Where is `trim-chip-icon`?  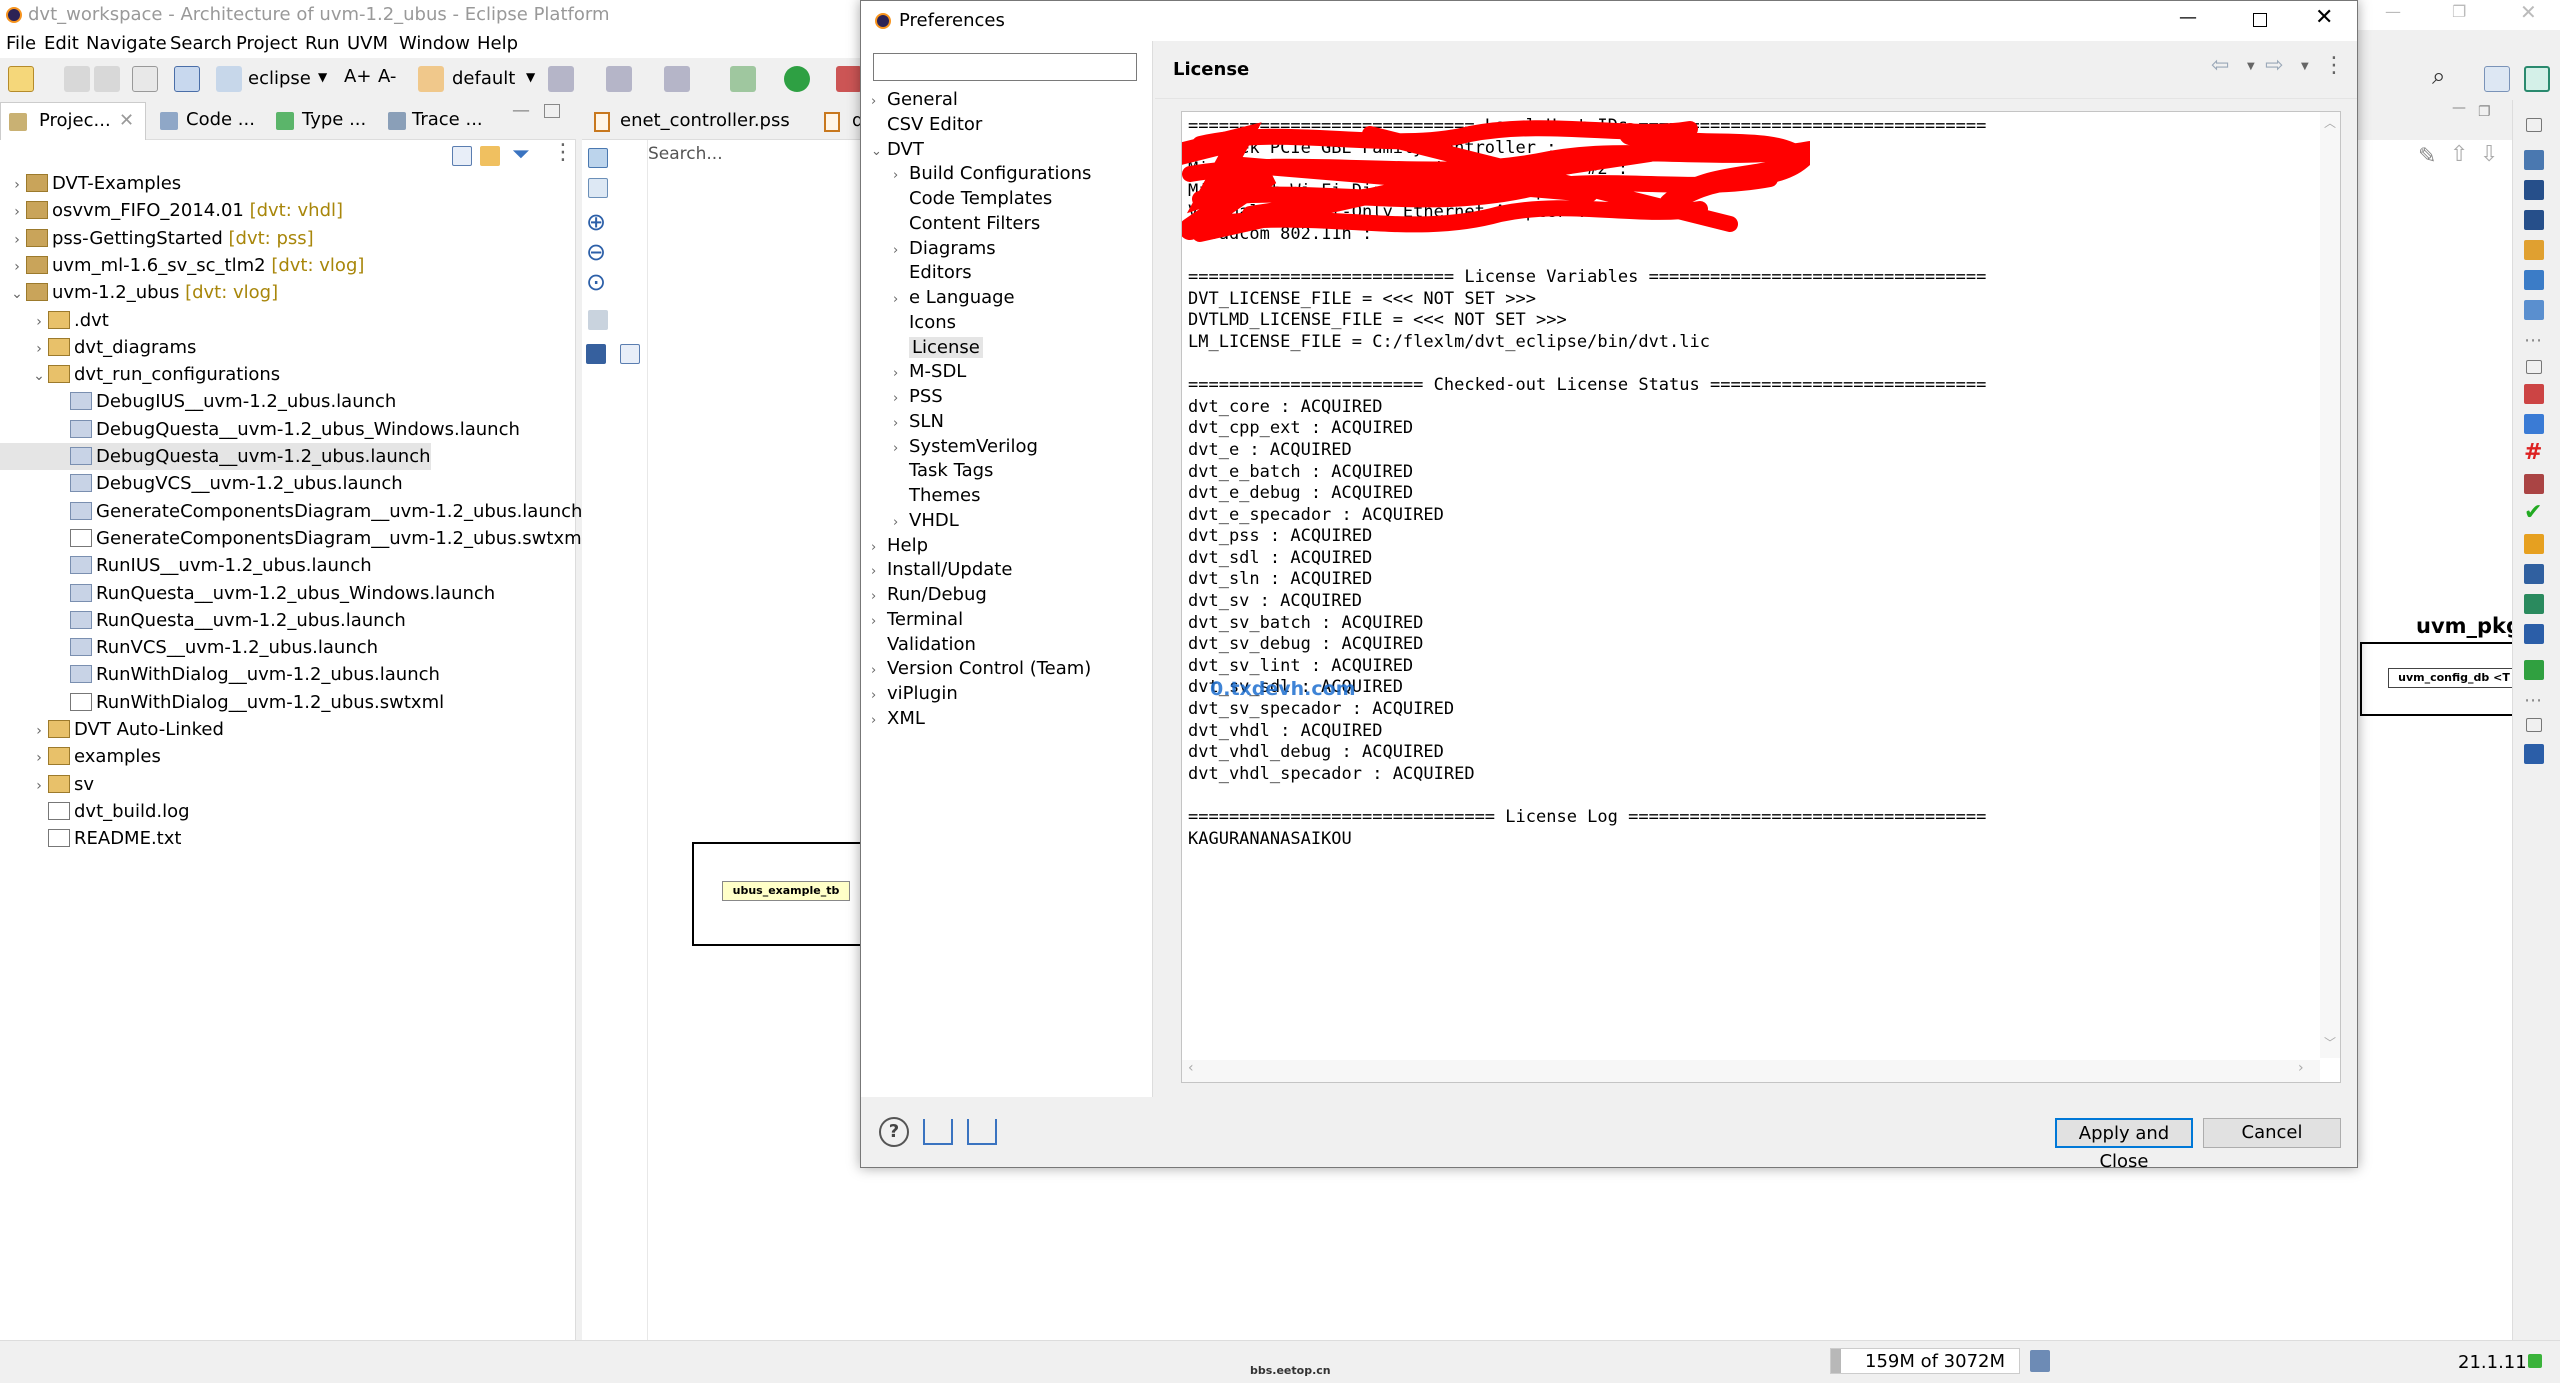 trim-chip-icon is located at coordinates (2534, 670).